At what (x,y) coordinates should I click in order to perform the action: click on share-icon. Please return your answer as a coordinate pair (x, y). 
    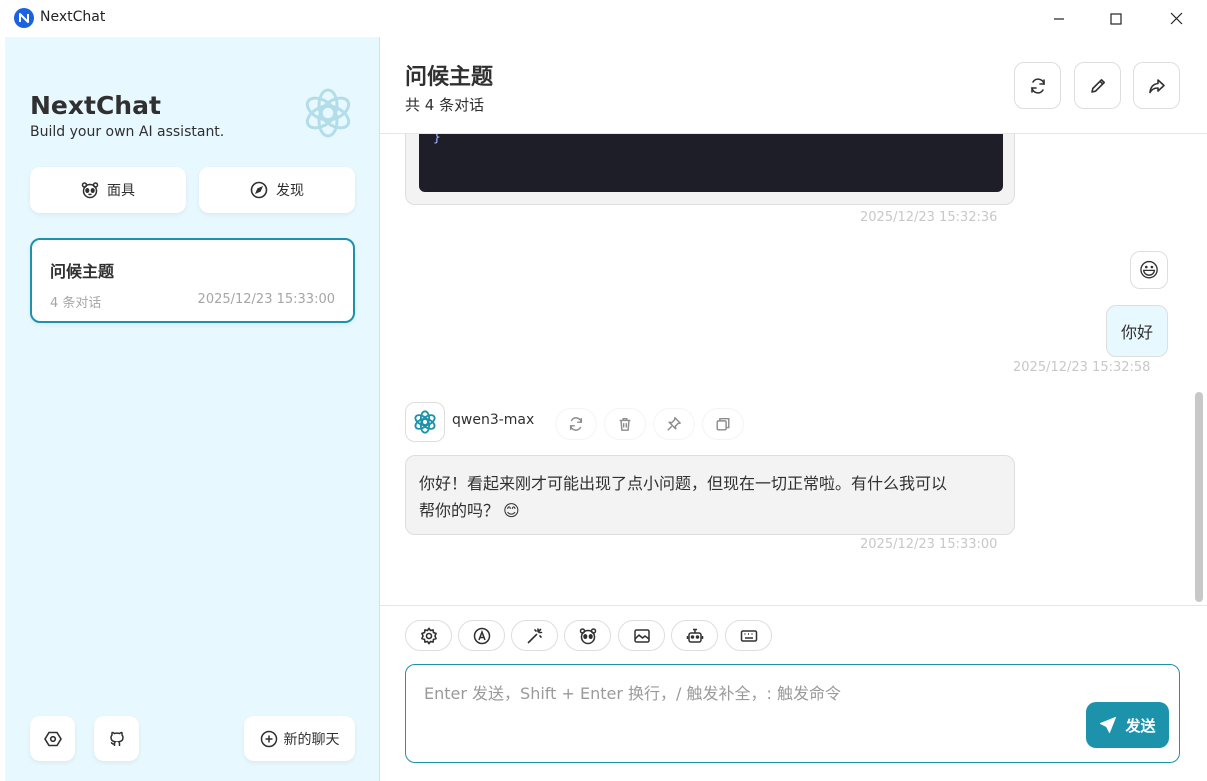
    Looking at the image, I should click on (1156, 85).